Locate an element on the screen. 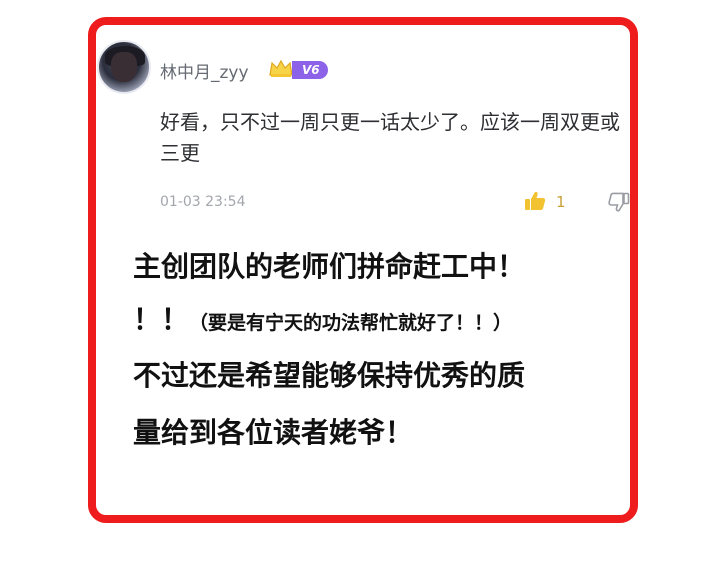 The height and width of the screenshot is (562, 720). caption-line-4: 量给到各位读者姥爷！ is located at coordinates (273, 432).